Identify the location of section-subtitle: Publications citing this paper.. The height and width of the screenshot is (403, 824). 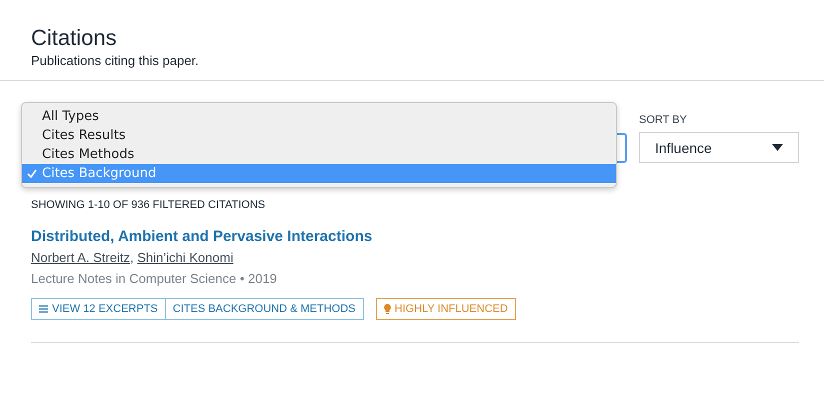
(115, 60).